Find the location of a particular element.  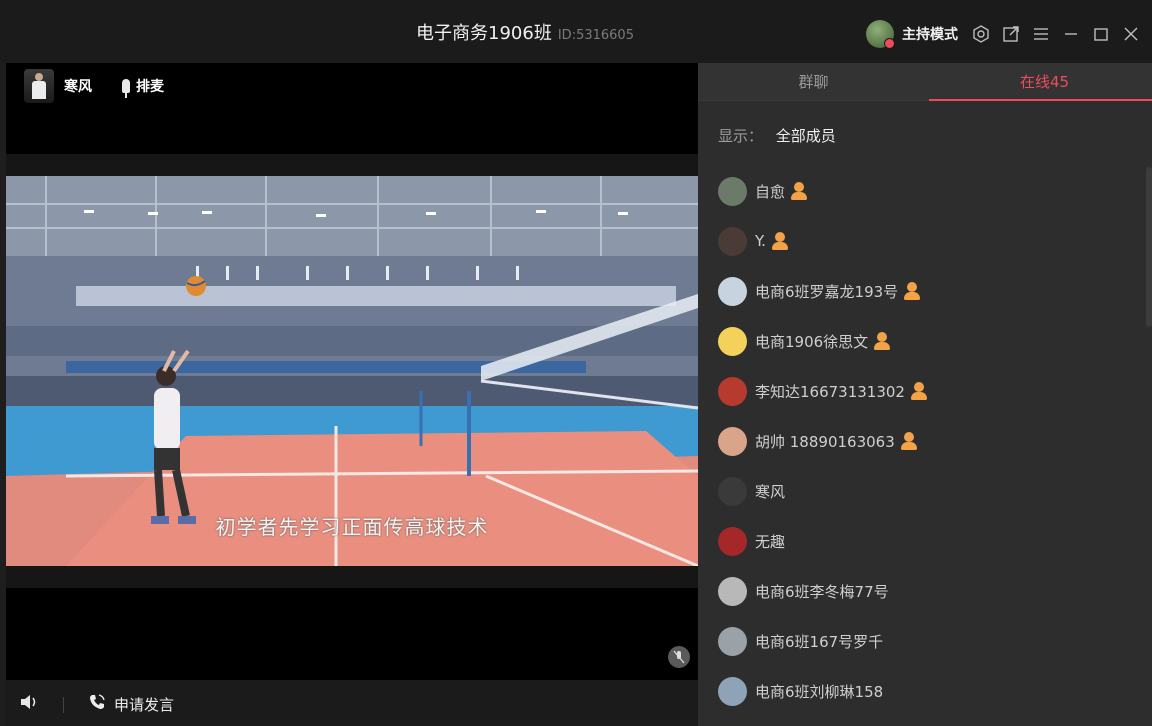

apply-speak-button: 申请发言 is located at coordinates (131, 704).